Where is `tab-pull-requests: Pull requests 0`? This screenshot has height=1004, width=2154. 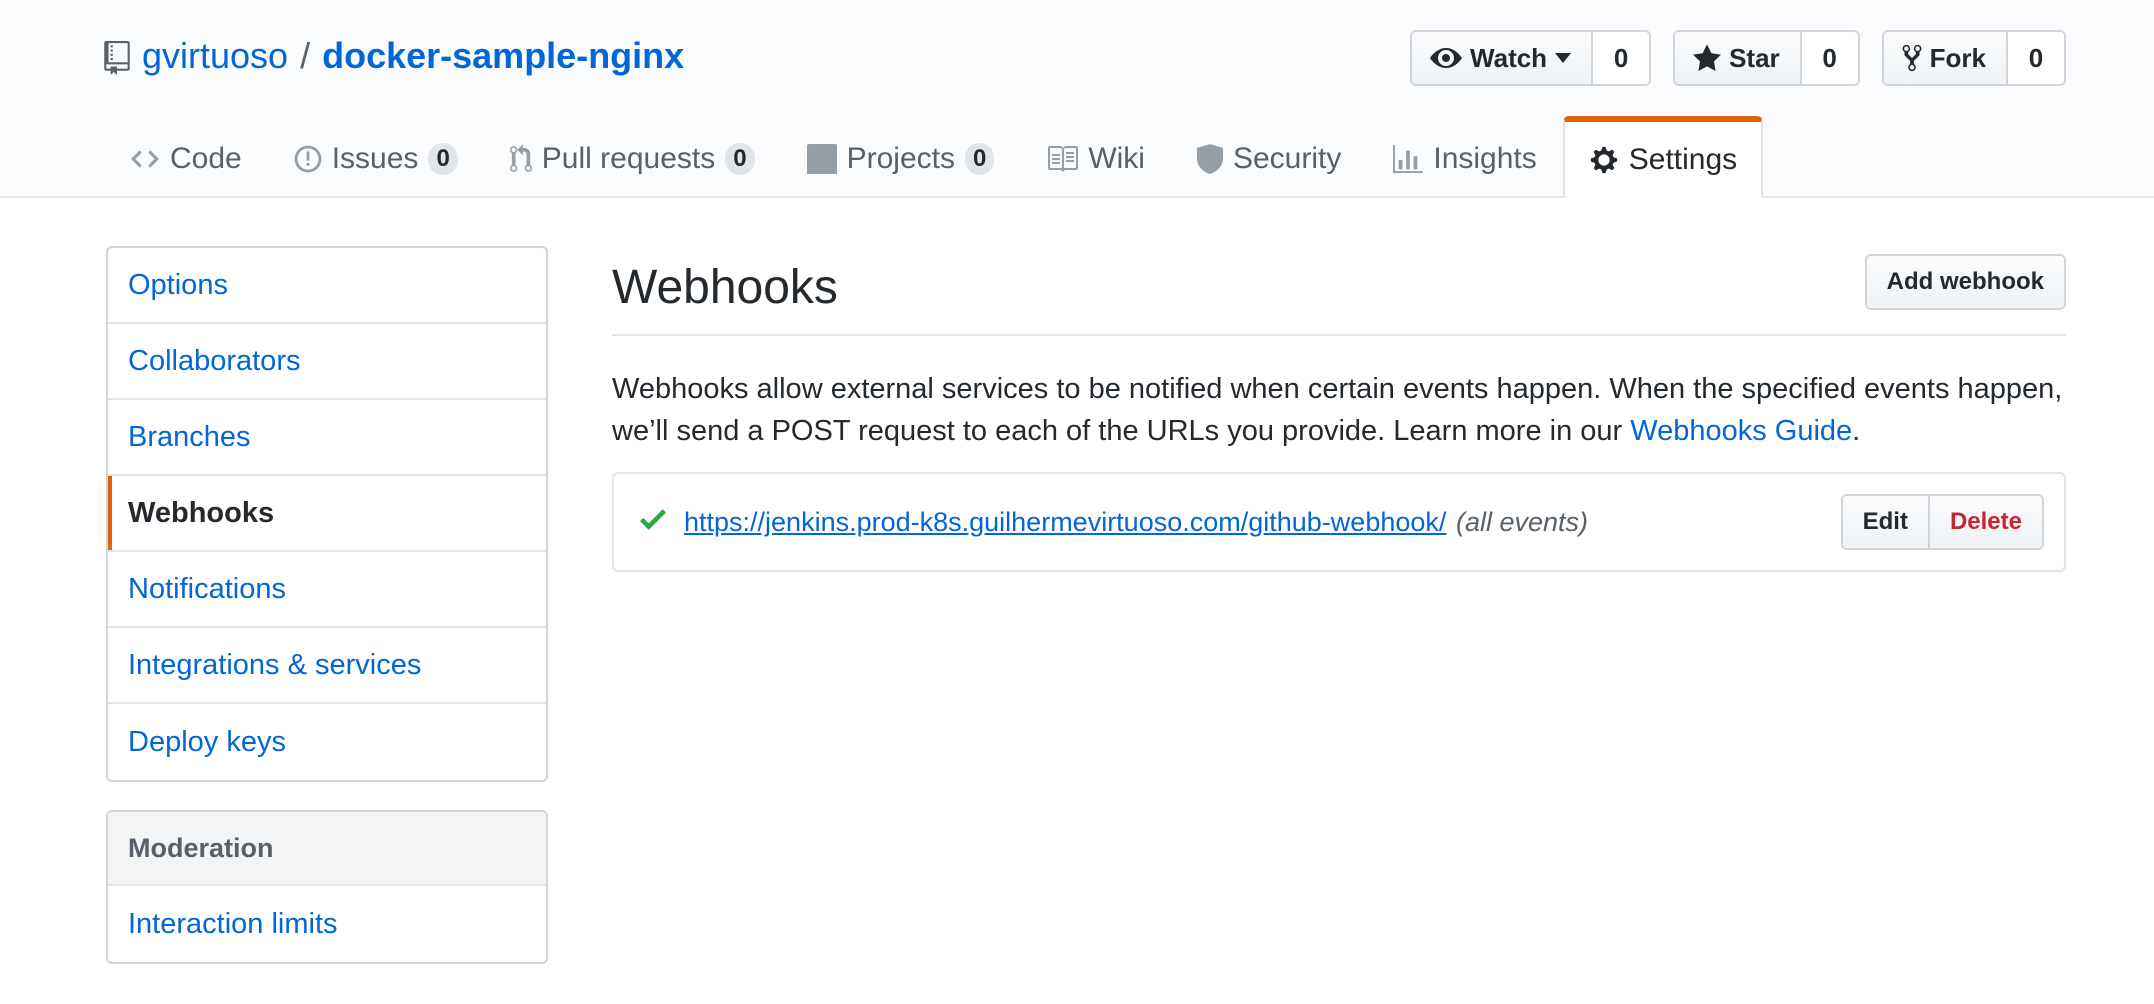 tab-pull-requests: Pull requests 0 is located at coordinates (632, 158).